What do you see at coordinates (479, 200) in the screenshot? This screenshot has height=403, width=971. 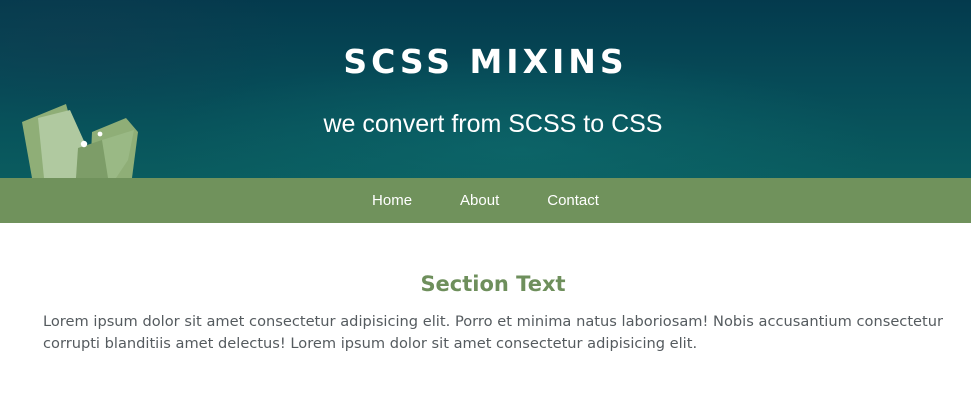 I see `nav-item-about: About` at bounding box center [479, 200].